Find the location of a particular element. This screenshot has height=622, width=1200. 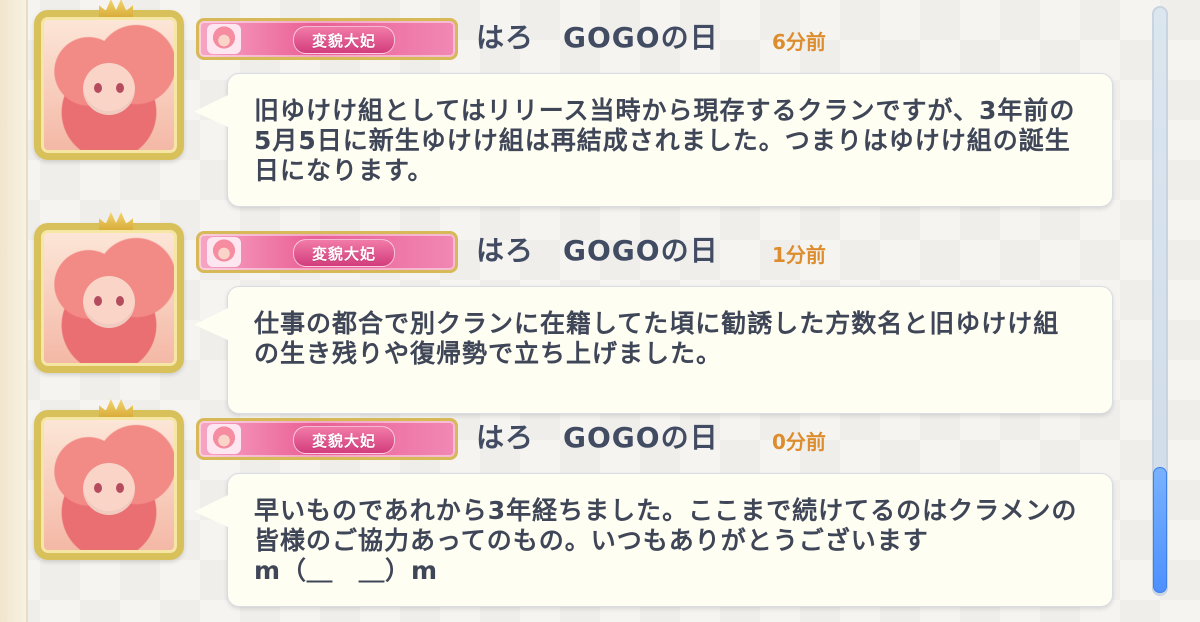

message-timestamp: 6分前 is located at coordinates (799, 42).